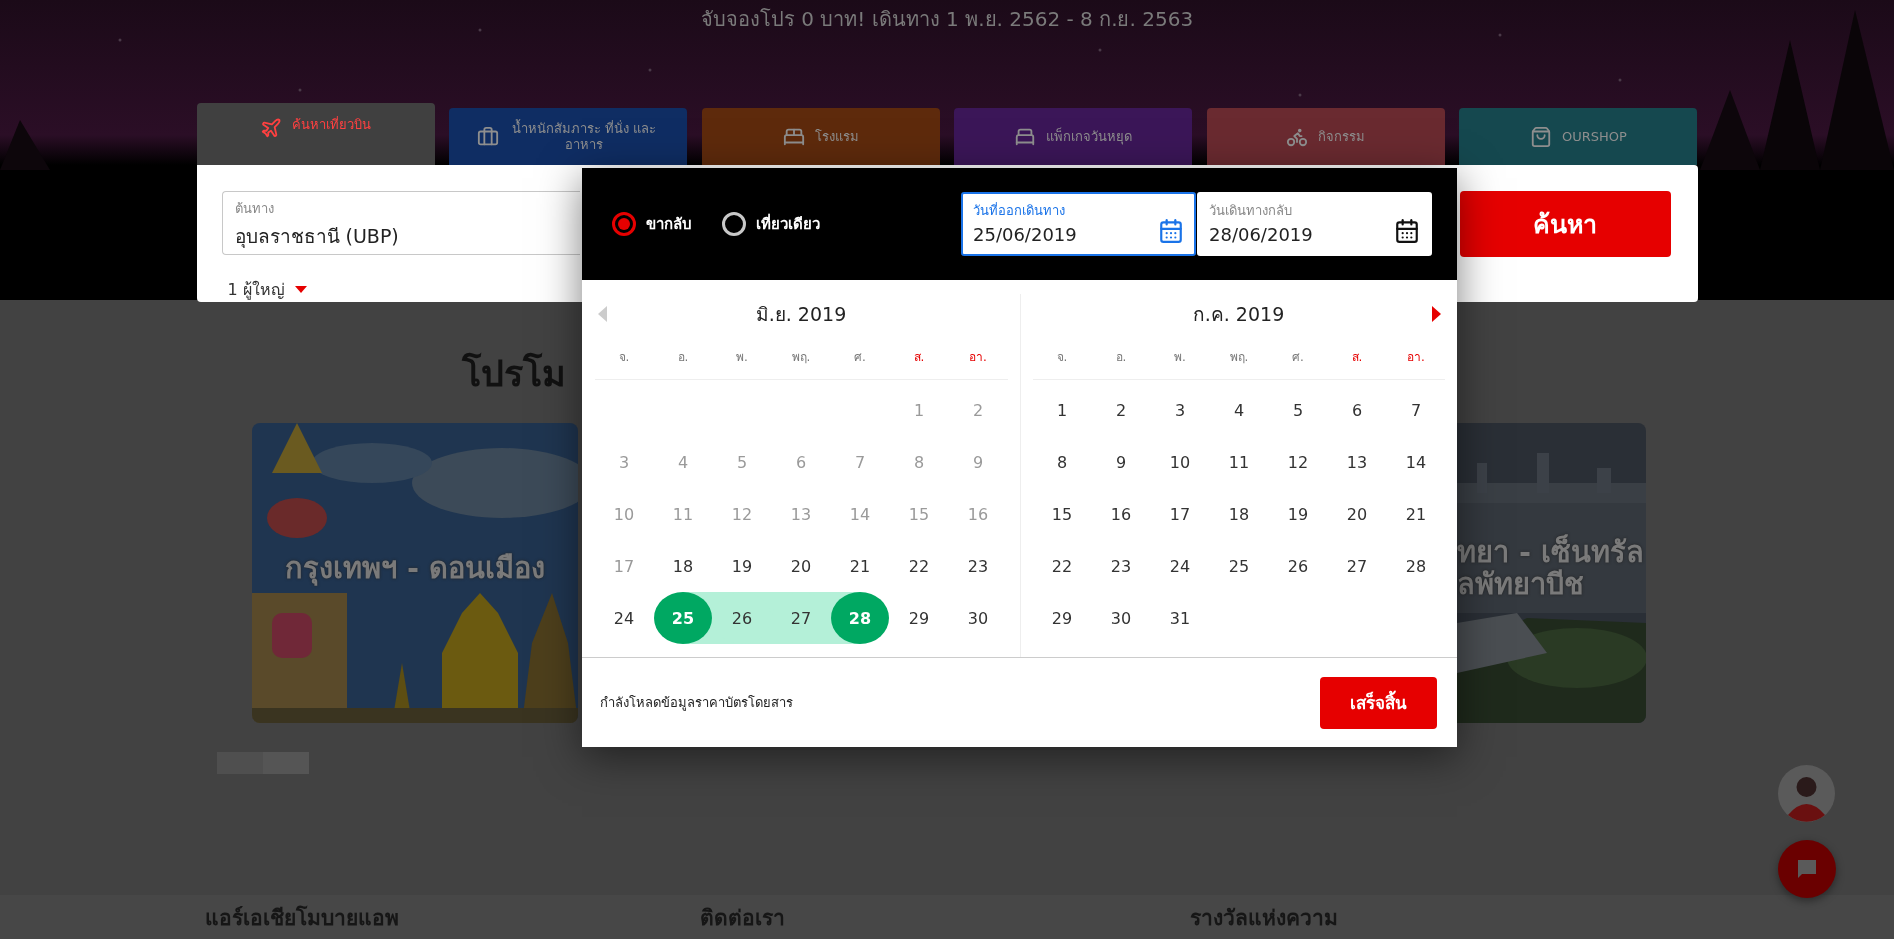 The width and height of the screenshot is (1894, 939). Describe the element at coordinates (271, 128) in the screenshot. I see `plane-icon` at that location.